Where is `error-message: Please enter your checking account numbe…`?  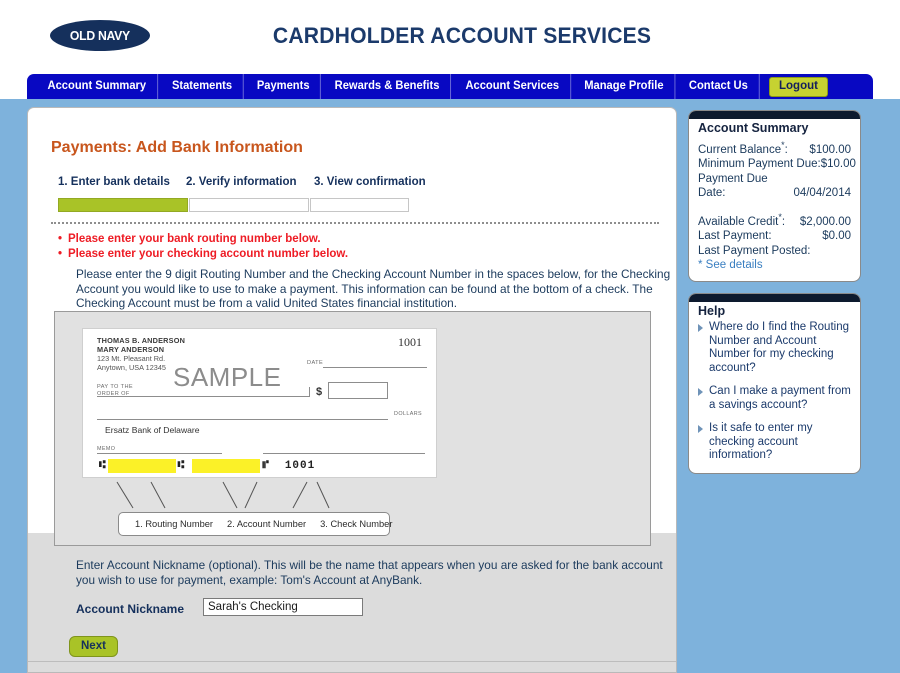
error-message: Please enter your checking account numbe… is located at coordinates (203, 254).